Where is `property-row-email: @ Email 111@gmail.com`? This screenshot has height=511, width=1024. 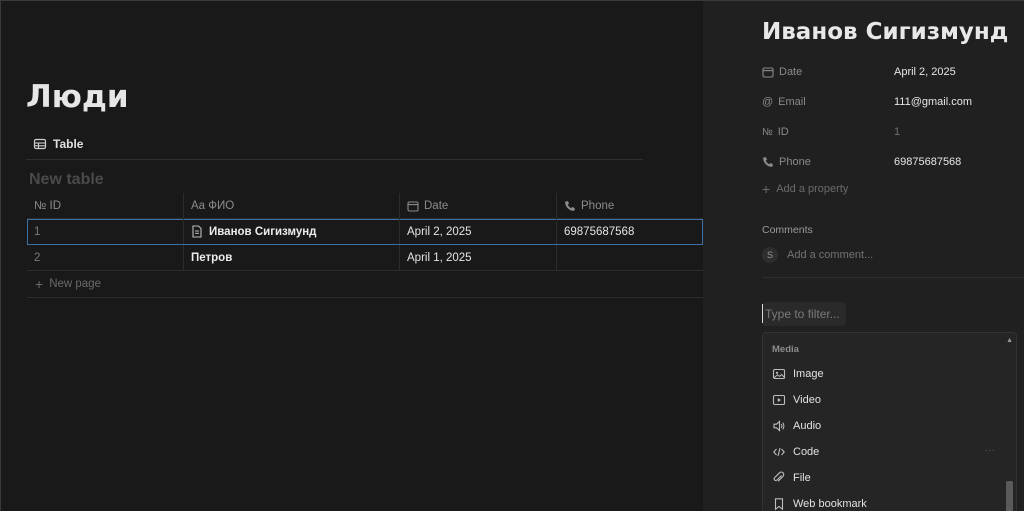
property-row-email: @ Email 111@gmail.com is located at coordinates (893, 102).